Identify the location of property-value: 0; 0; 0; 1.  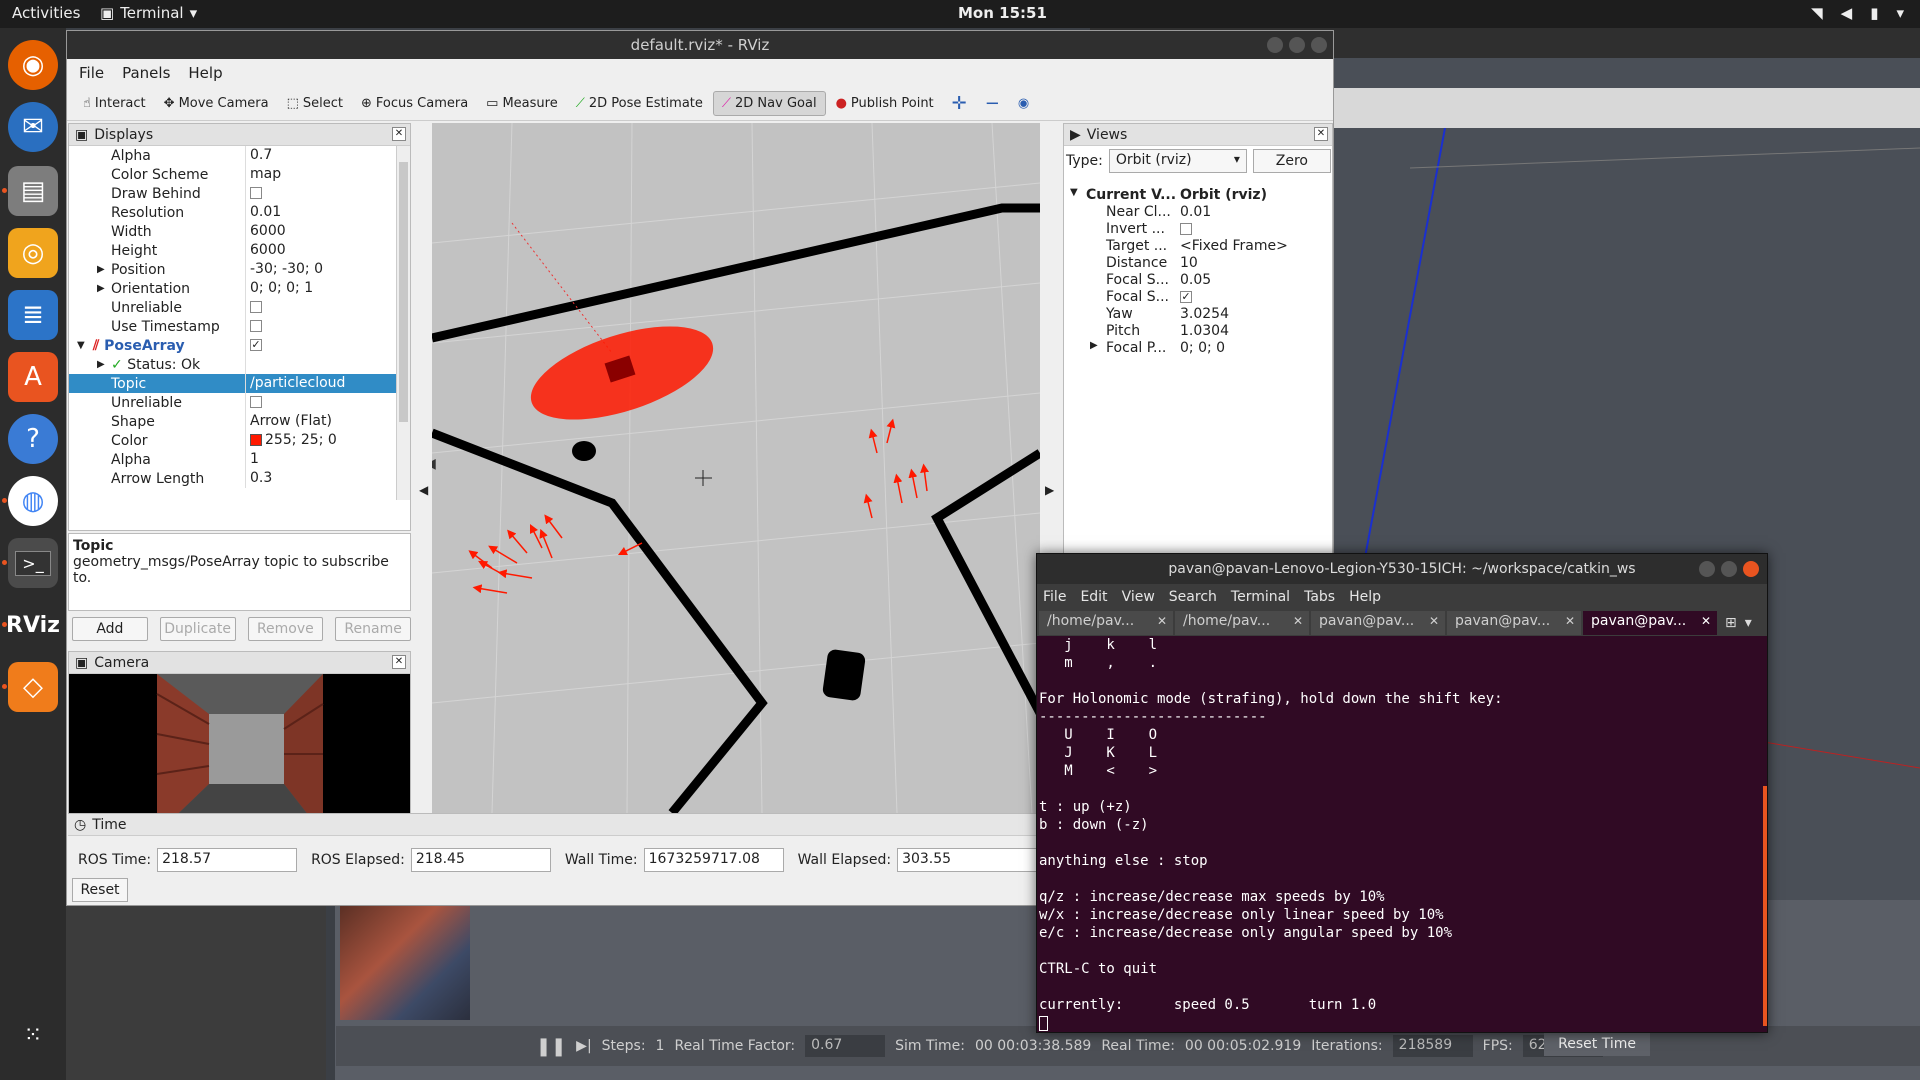
(320, 288).